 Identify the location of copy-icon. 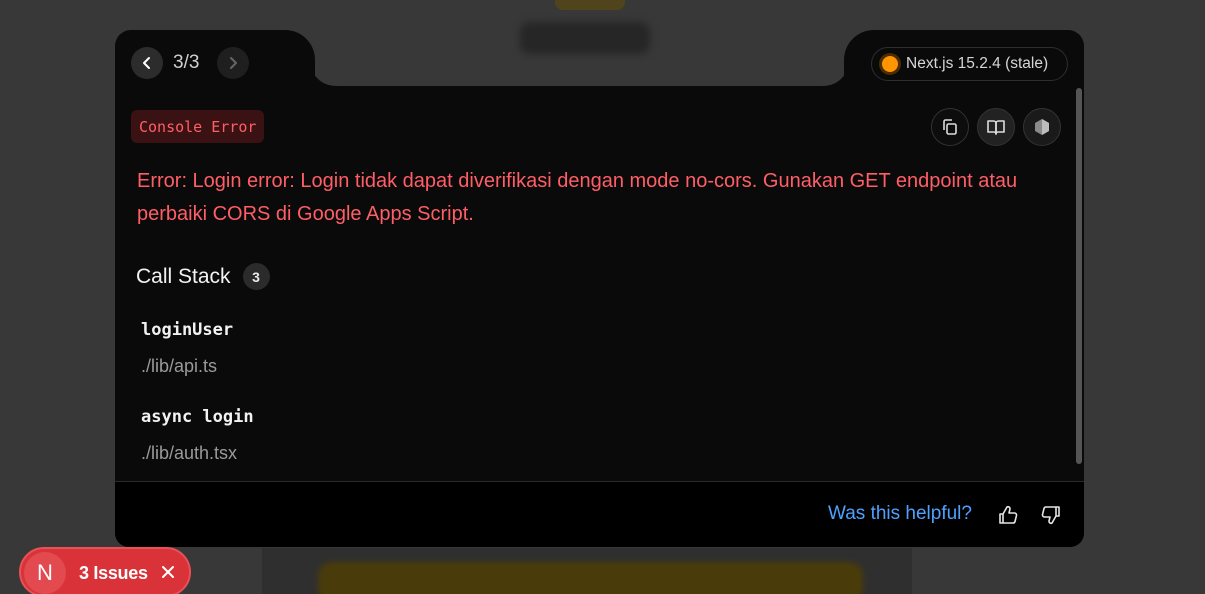
(950, 127).